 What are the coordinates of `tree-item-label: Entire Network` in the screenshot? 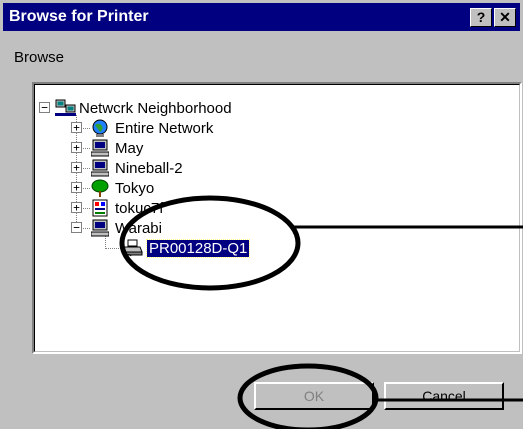 It's located at (164, 128).